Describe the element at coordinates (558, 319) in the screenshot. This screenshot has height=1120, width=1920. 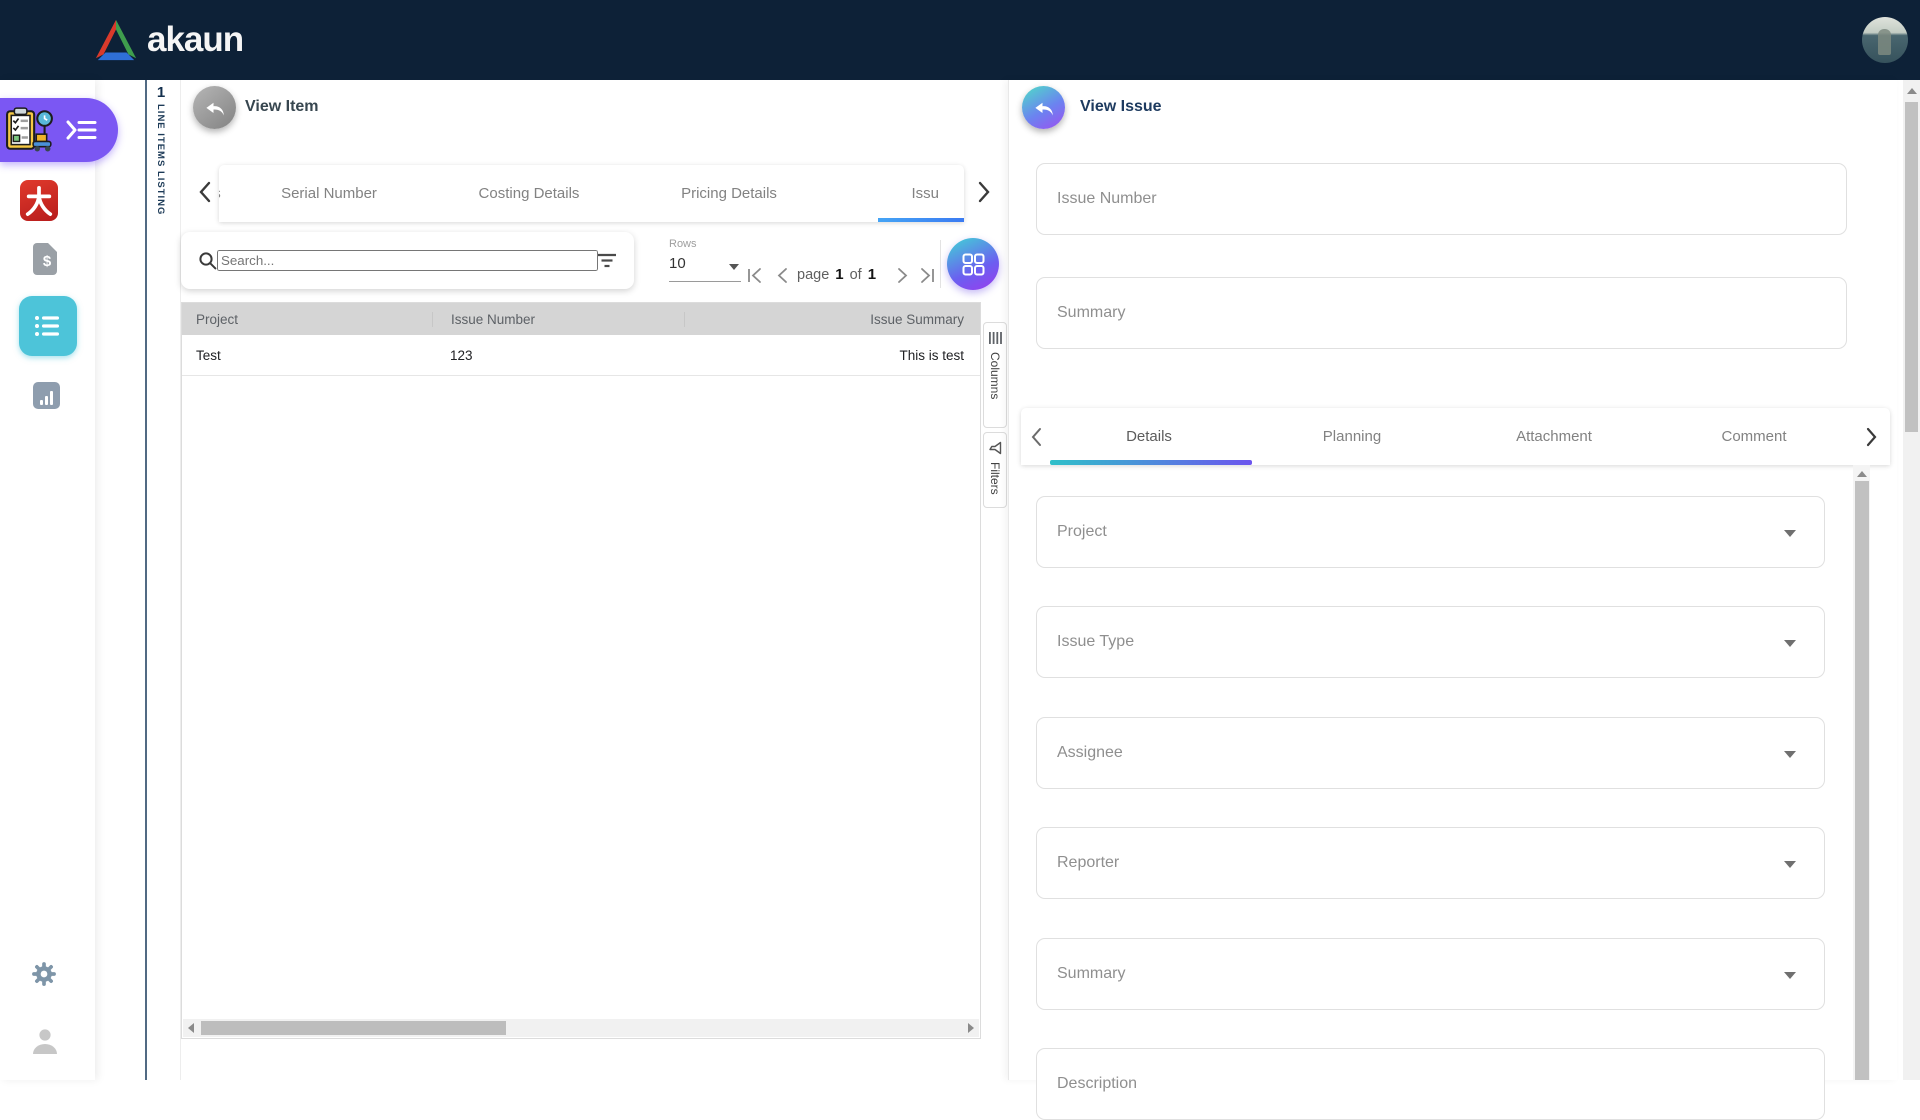
I see `column-header-issue-number: Issue Number` at that location.